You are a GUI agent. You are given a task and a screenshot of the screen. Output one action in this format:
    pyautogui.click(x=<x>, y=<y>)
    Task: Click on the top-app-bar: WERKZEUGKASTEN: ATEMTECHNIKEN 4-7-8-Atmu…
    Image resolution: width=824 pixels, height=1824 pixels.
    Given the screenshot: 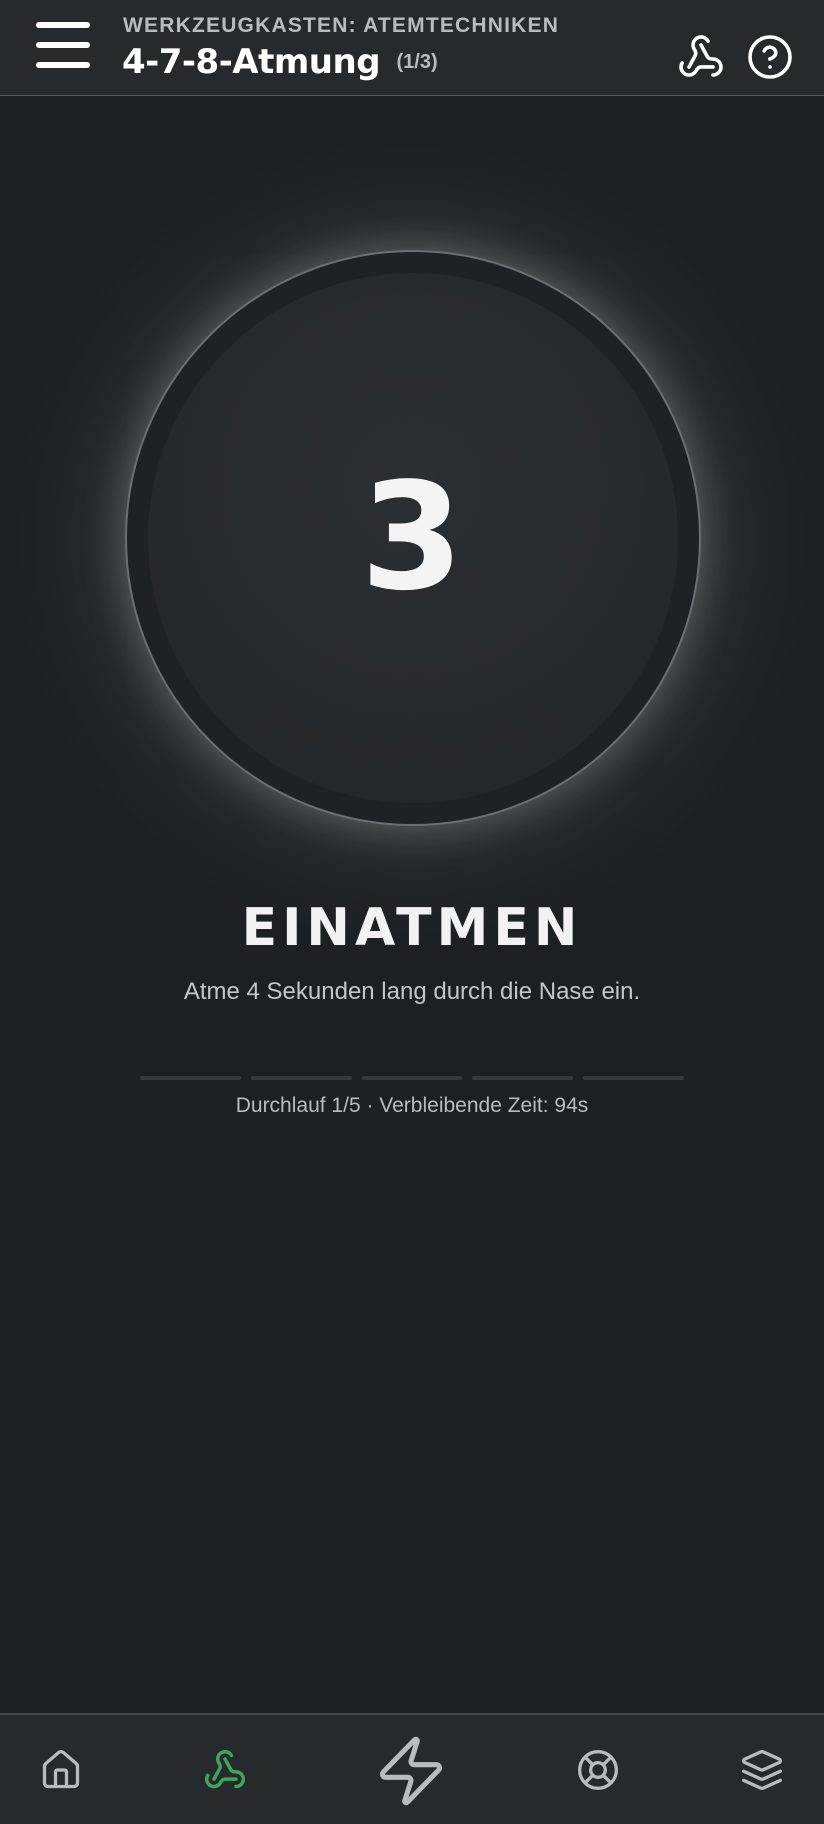 What is the action you would take?
    pyautogui.click(x=412, y=48)
    